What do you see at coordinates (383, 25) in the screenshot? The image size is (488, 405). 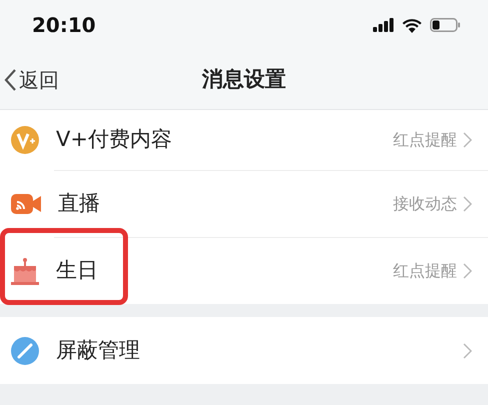 I see `signal-icon` at bounding box center [383, 25].